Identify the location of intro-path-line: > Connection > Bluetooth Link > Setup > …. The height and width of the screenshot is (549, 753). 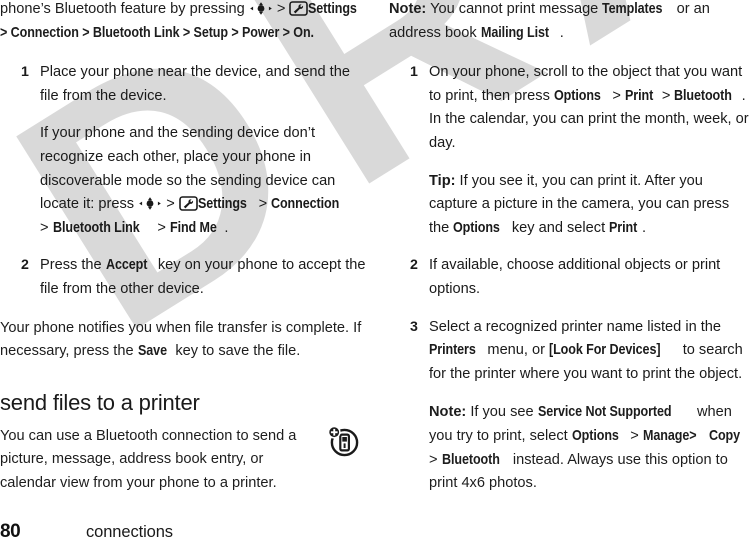
(157, 32).